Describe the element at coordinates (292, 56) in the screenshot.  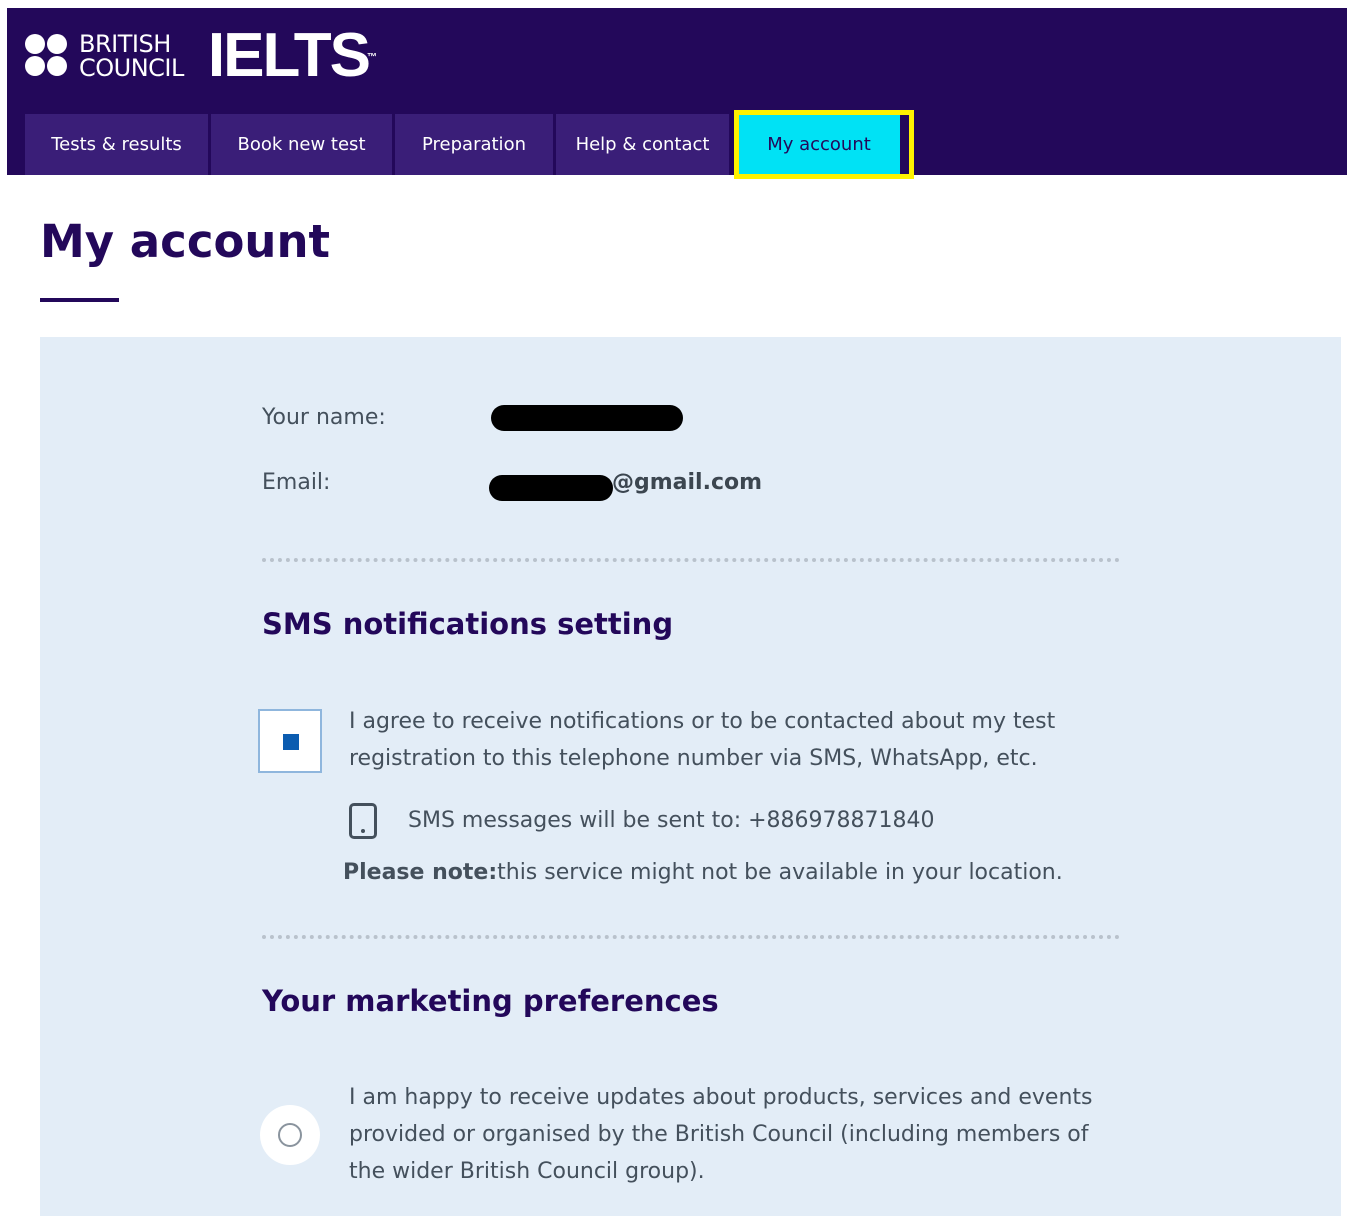
I see `ielts-logo: IELTS ™` at that location.